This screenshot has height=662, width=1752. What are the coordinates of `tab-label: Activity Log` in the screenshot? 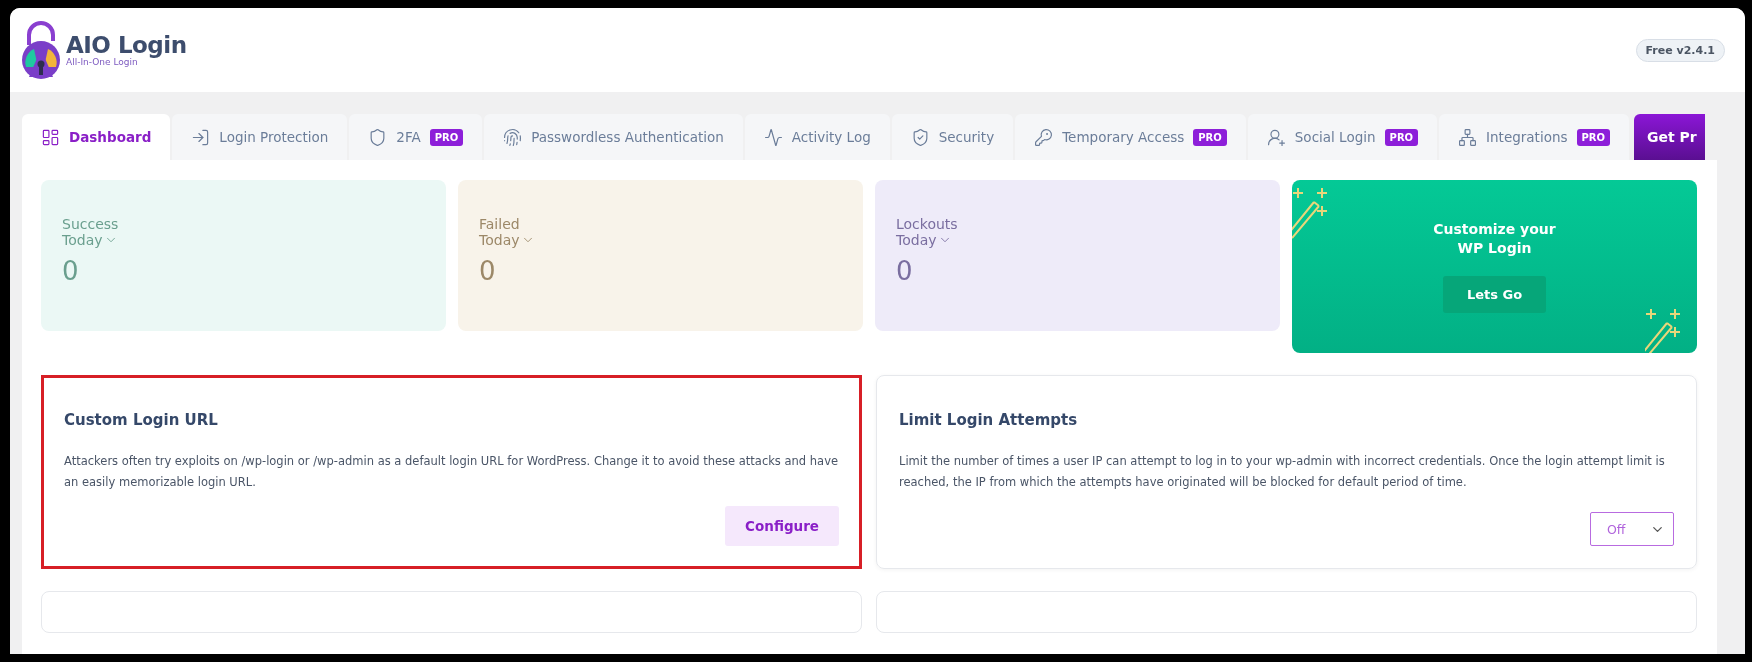 It's located at (831, 137).